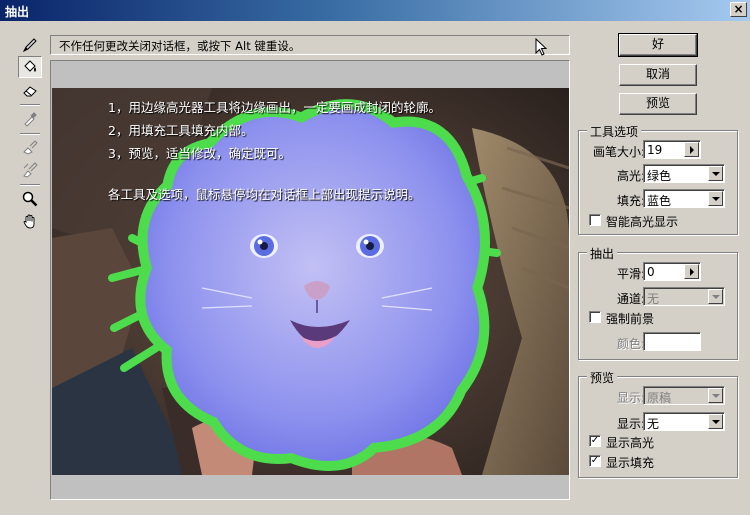 Image resolution: width=750 pixels, height=515 pixels. I want to click on highlight-row: 高光: 绿色, so click(659, 174).